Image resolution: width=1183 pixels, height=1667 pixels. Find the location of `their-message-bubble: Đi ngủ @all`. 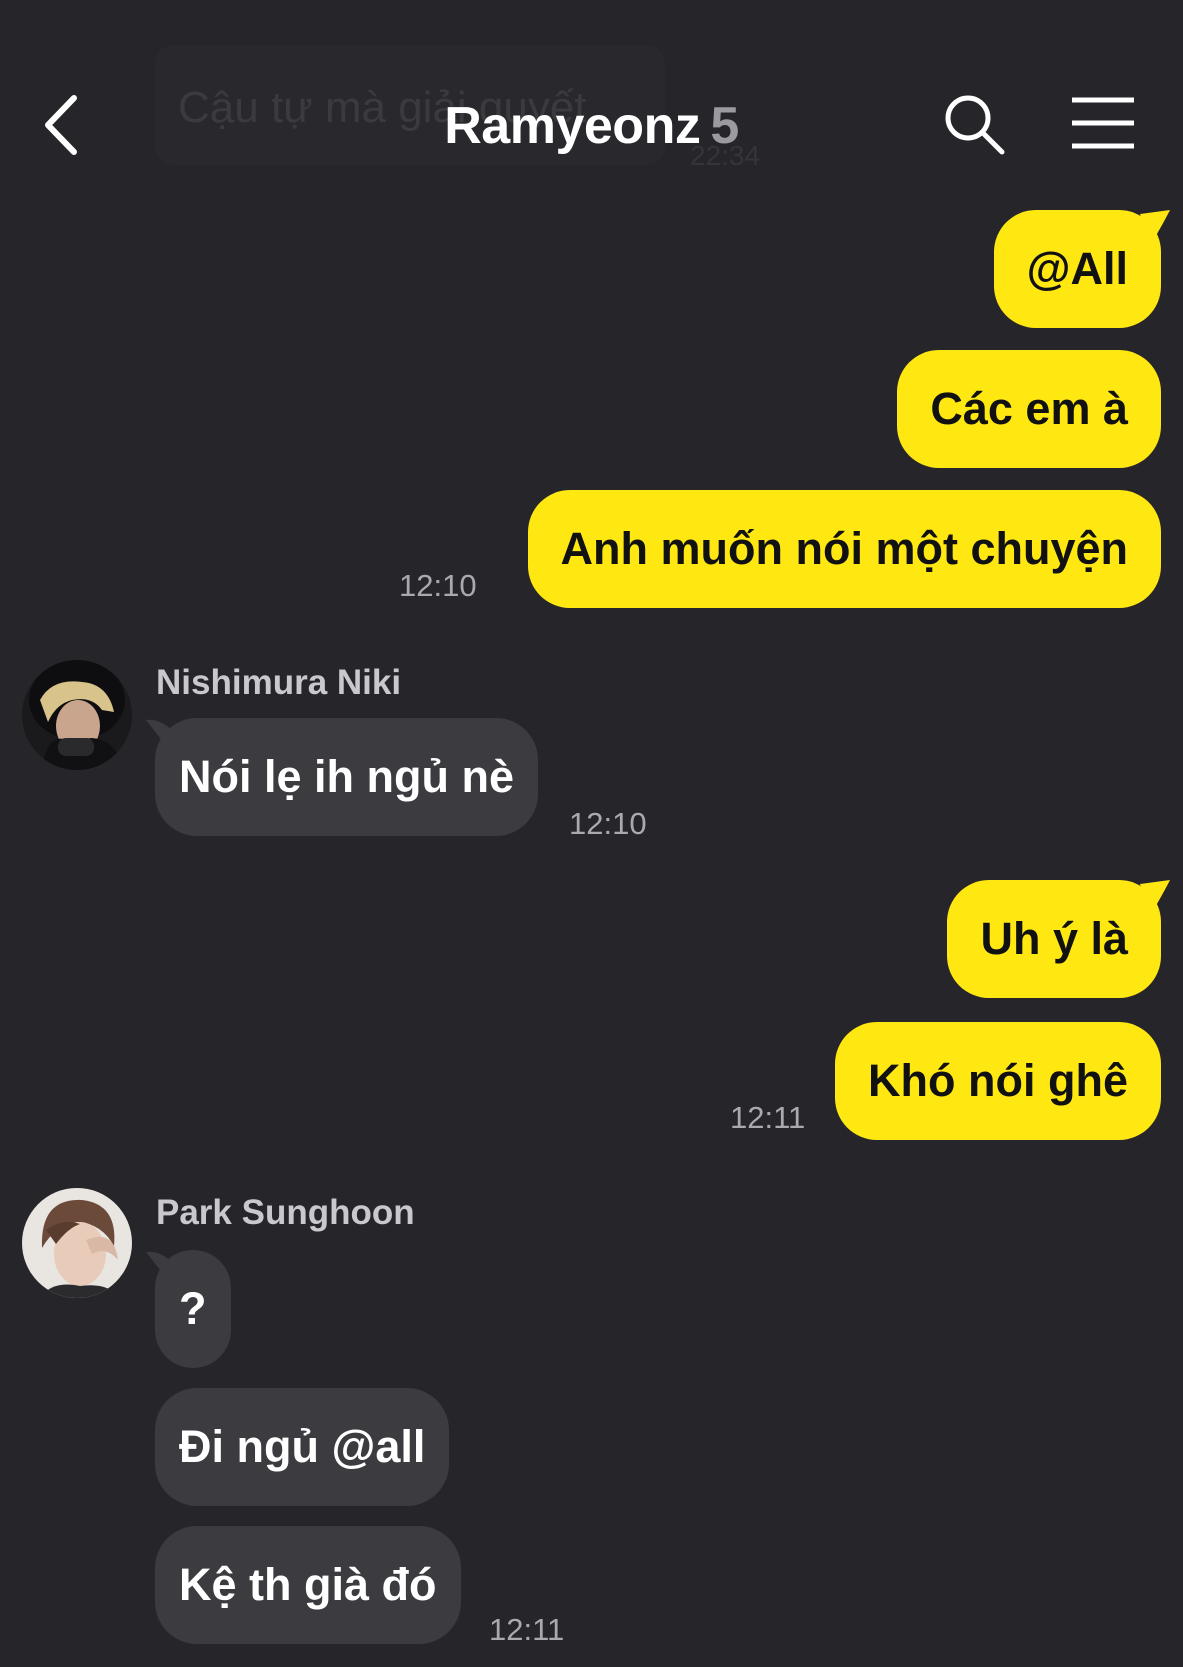

their-message-bubble: Đi ngủ @all is located at coordinates (302, 1447).